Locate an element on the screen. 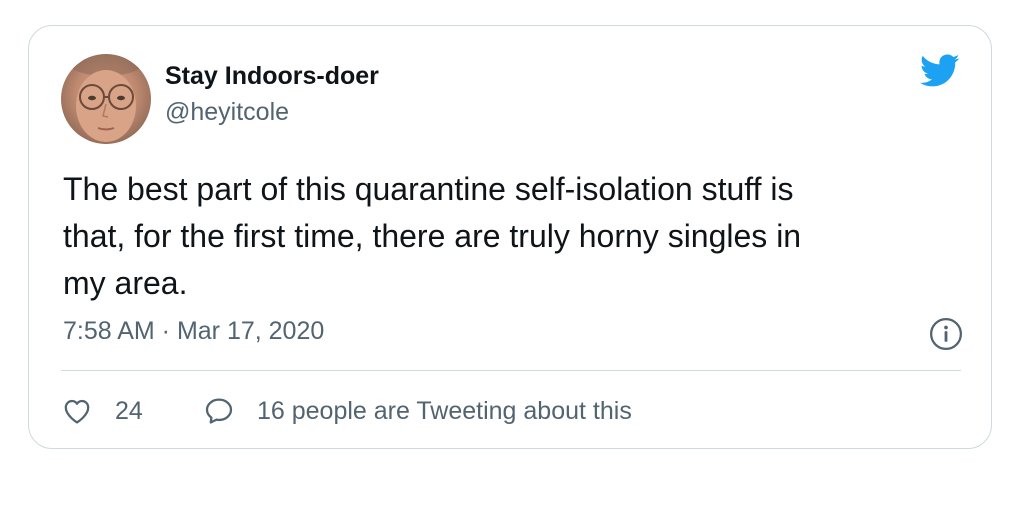 This screenshot has height=505, width=1024. tweet-text-line: my area. is located at coordinates (125, 283).